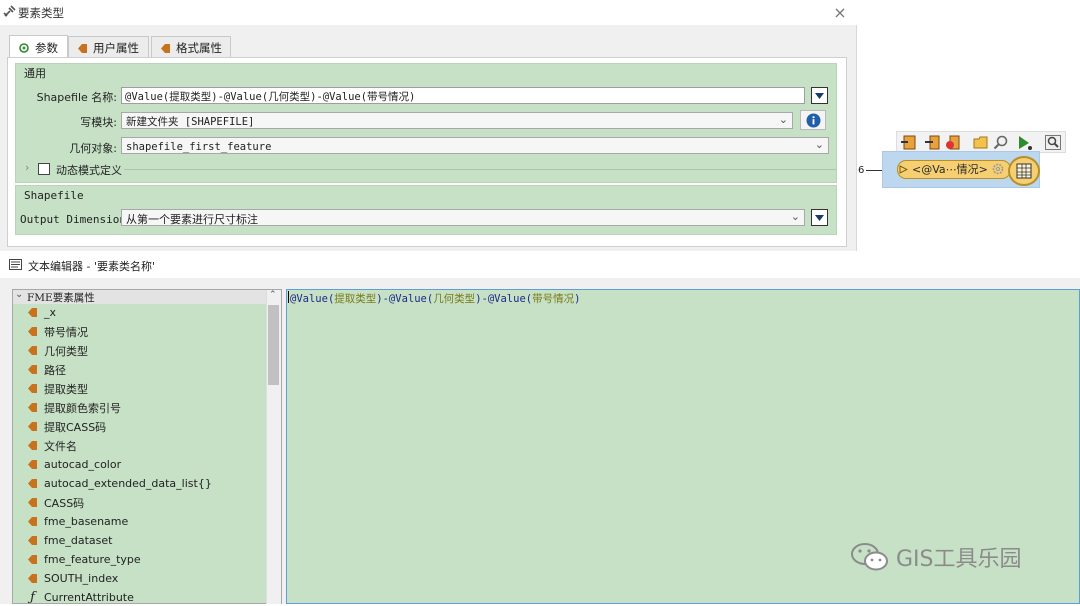 The image size is (1080, 606). What do you see at coordinates (192, 219) in the screenshot?
I see `output-dimension-value: 从第一个要素进行尺寸标注` at bounding box center [192, 219].